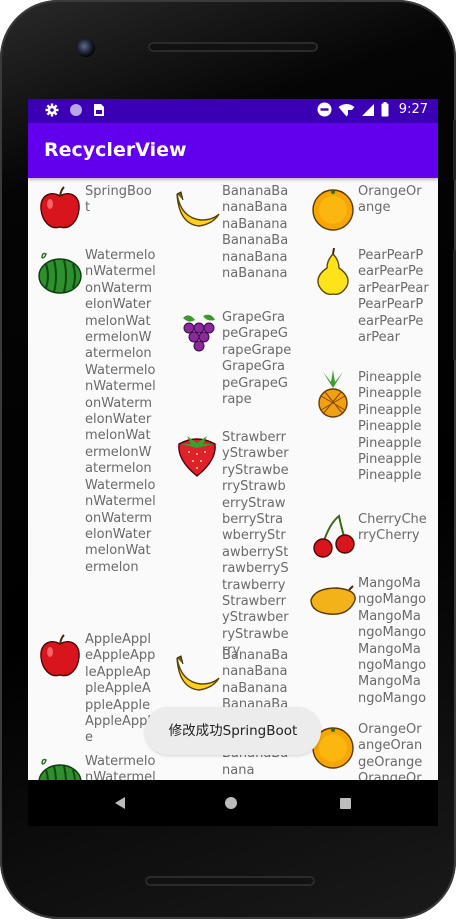 The width and height of the screenshot is (458, 921). I want to click on volume-button, so click(454, 305).